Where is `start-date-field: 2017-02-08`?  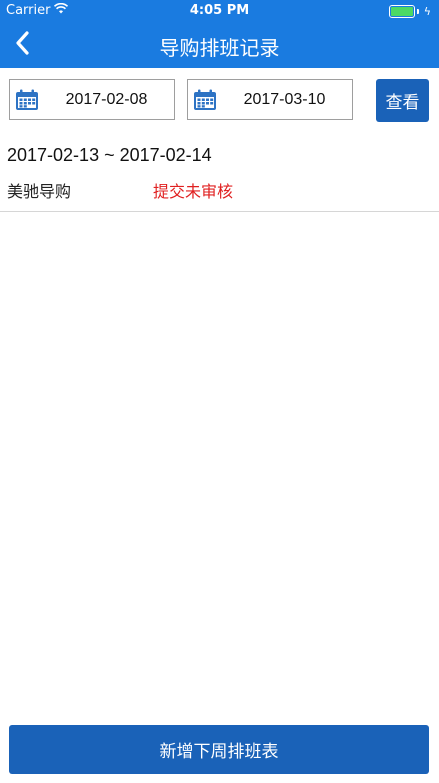 start-date-field: 2017-02-08 is located at coordinates (92, 99).